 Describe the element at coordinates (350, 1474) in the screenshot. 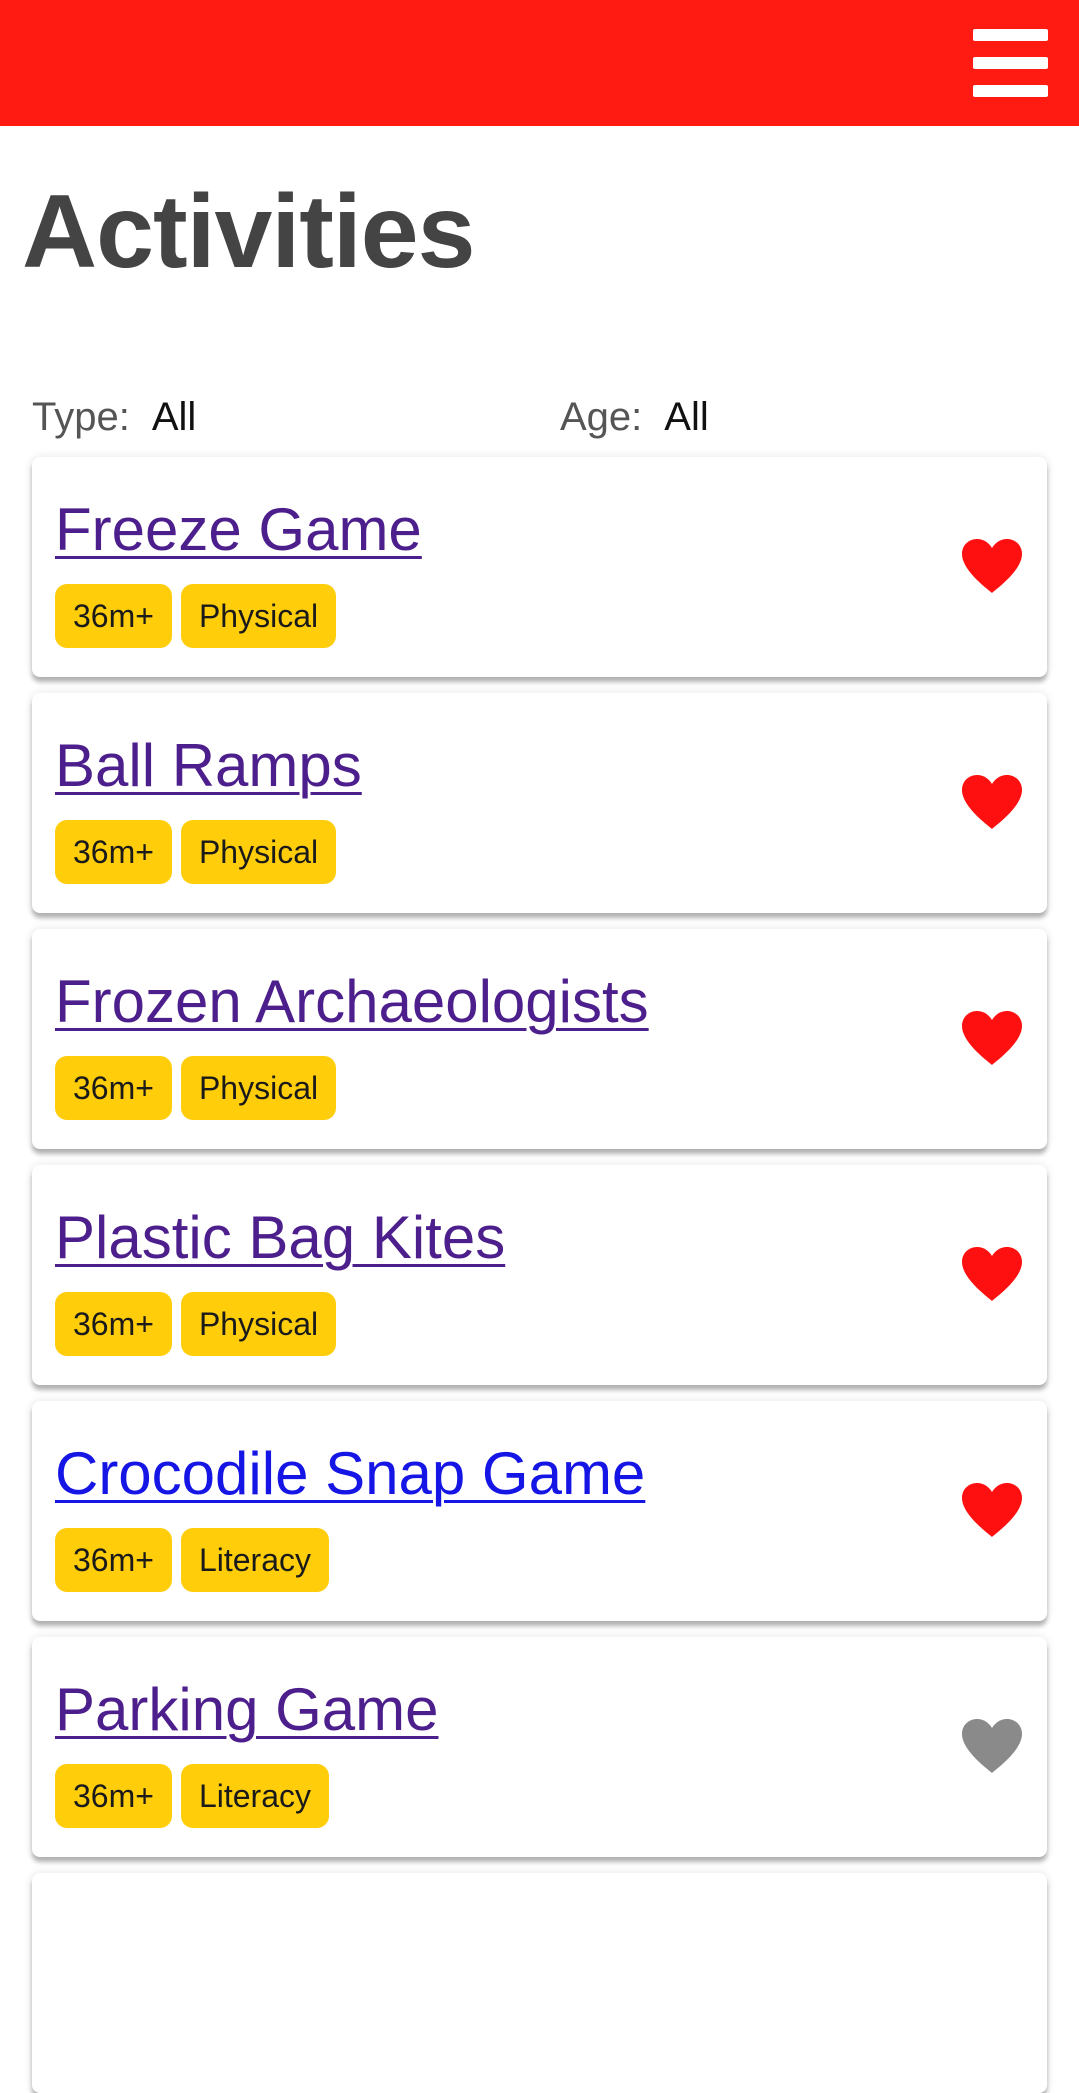

I see `activity-title-link: Crocodile Snap Game` at that location.